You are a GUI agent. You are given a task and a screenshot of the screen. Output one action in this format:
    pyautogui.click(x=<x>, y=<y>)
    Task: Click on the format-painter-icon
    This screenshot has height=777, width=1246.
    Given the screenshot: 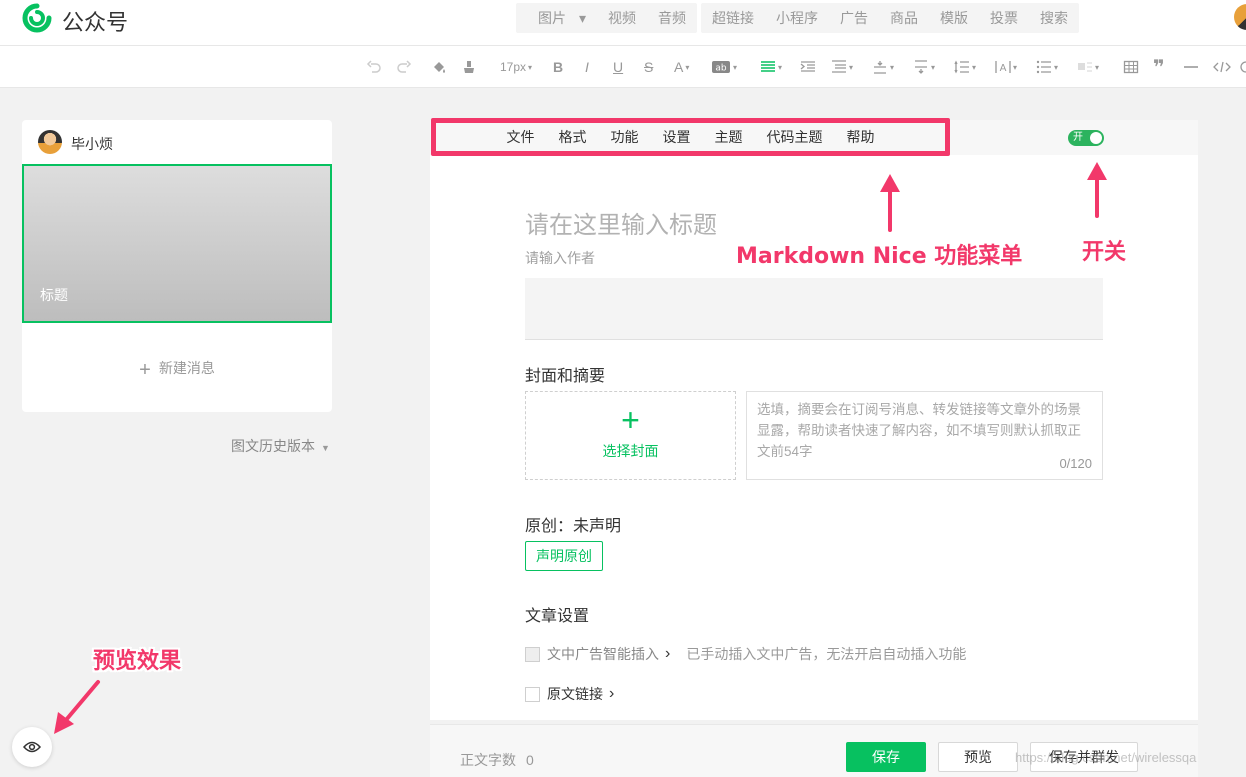 What is the action you would take?
    pyautogui.click(x=439, y=67)
    